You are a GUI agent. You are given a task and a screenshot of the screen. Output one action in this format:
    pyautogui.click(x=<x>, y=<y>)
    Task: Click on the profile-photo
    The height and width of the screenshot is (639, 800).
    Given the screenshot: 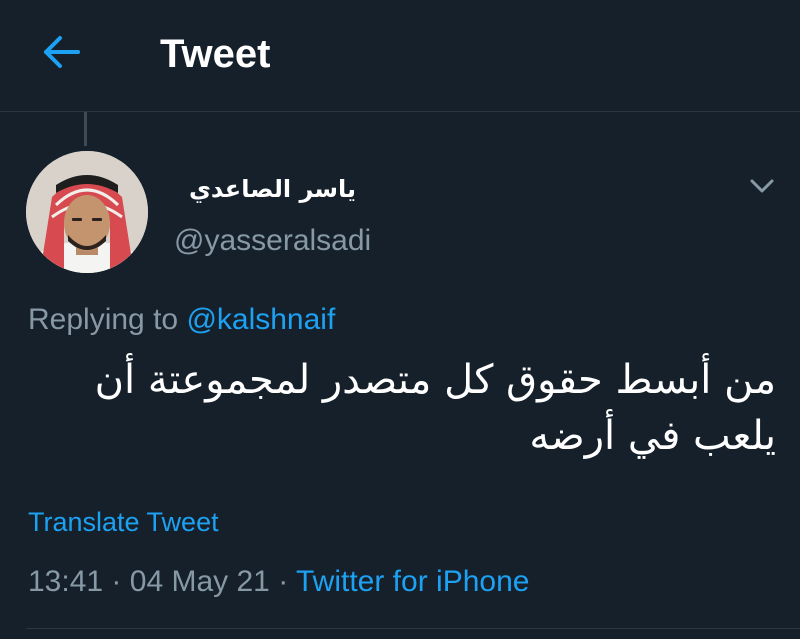 What is the action you would take?
    pyautogui.click(x=87, y=212)
    